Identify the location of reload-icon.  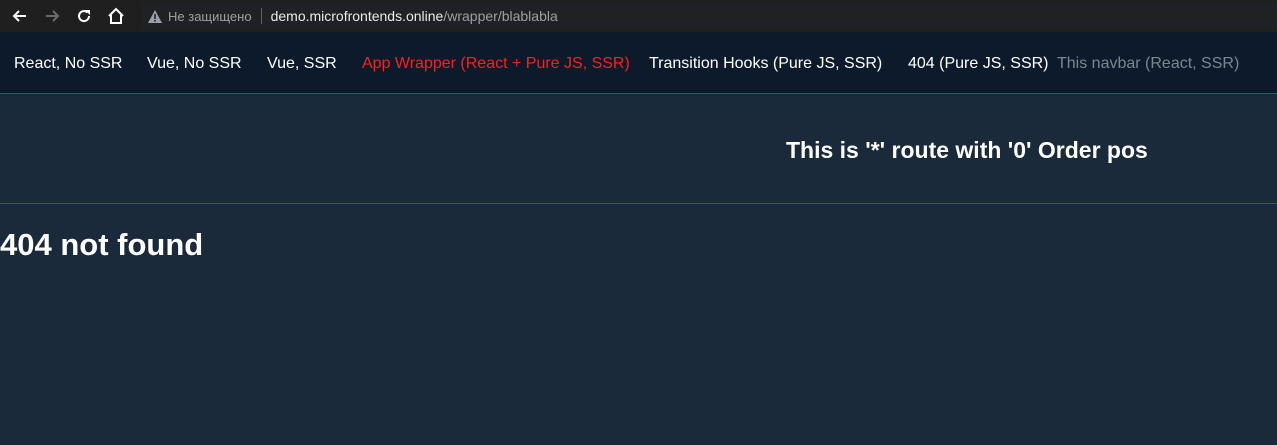
(84, 16).